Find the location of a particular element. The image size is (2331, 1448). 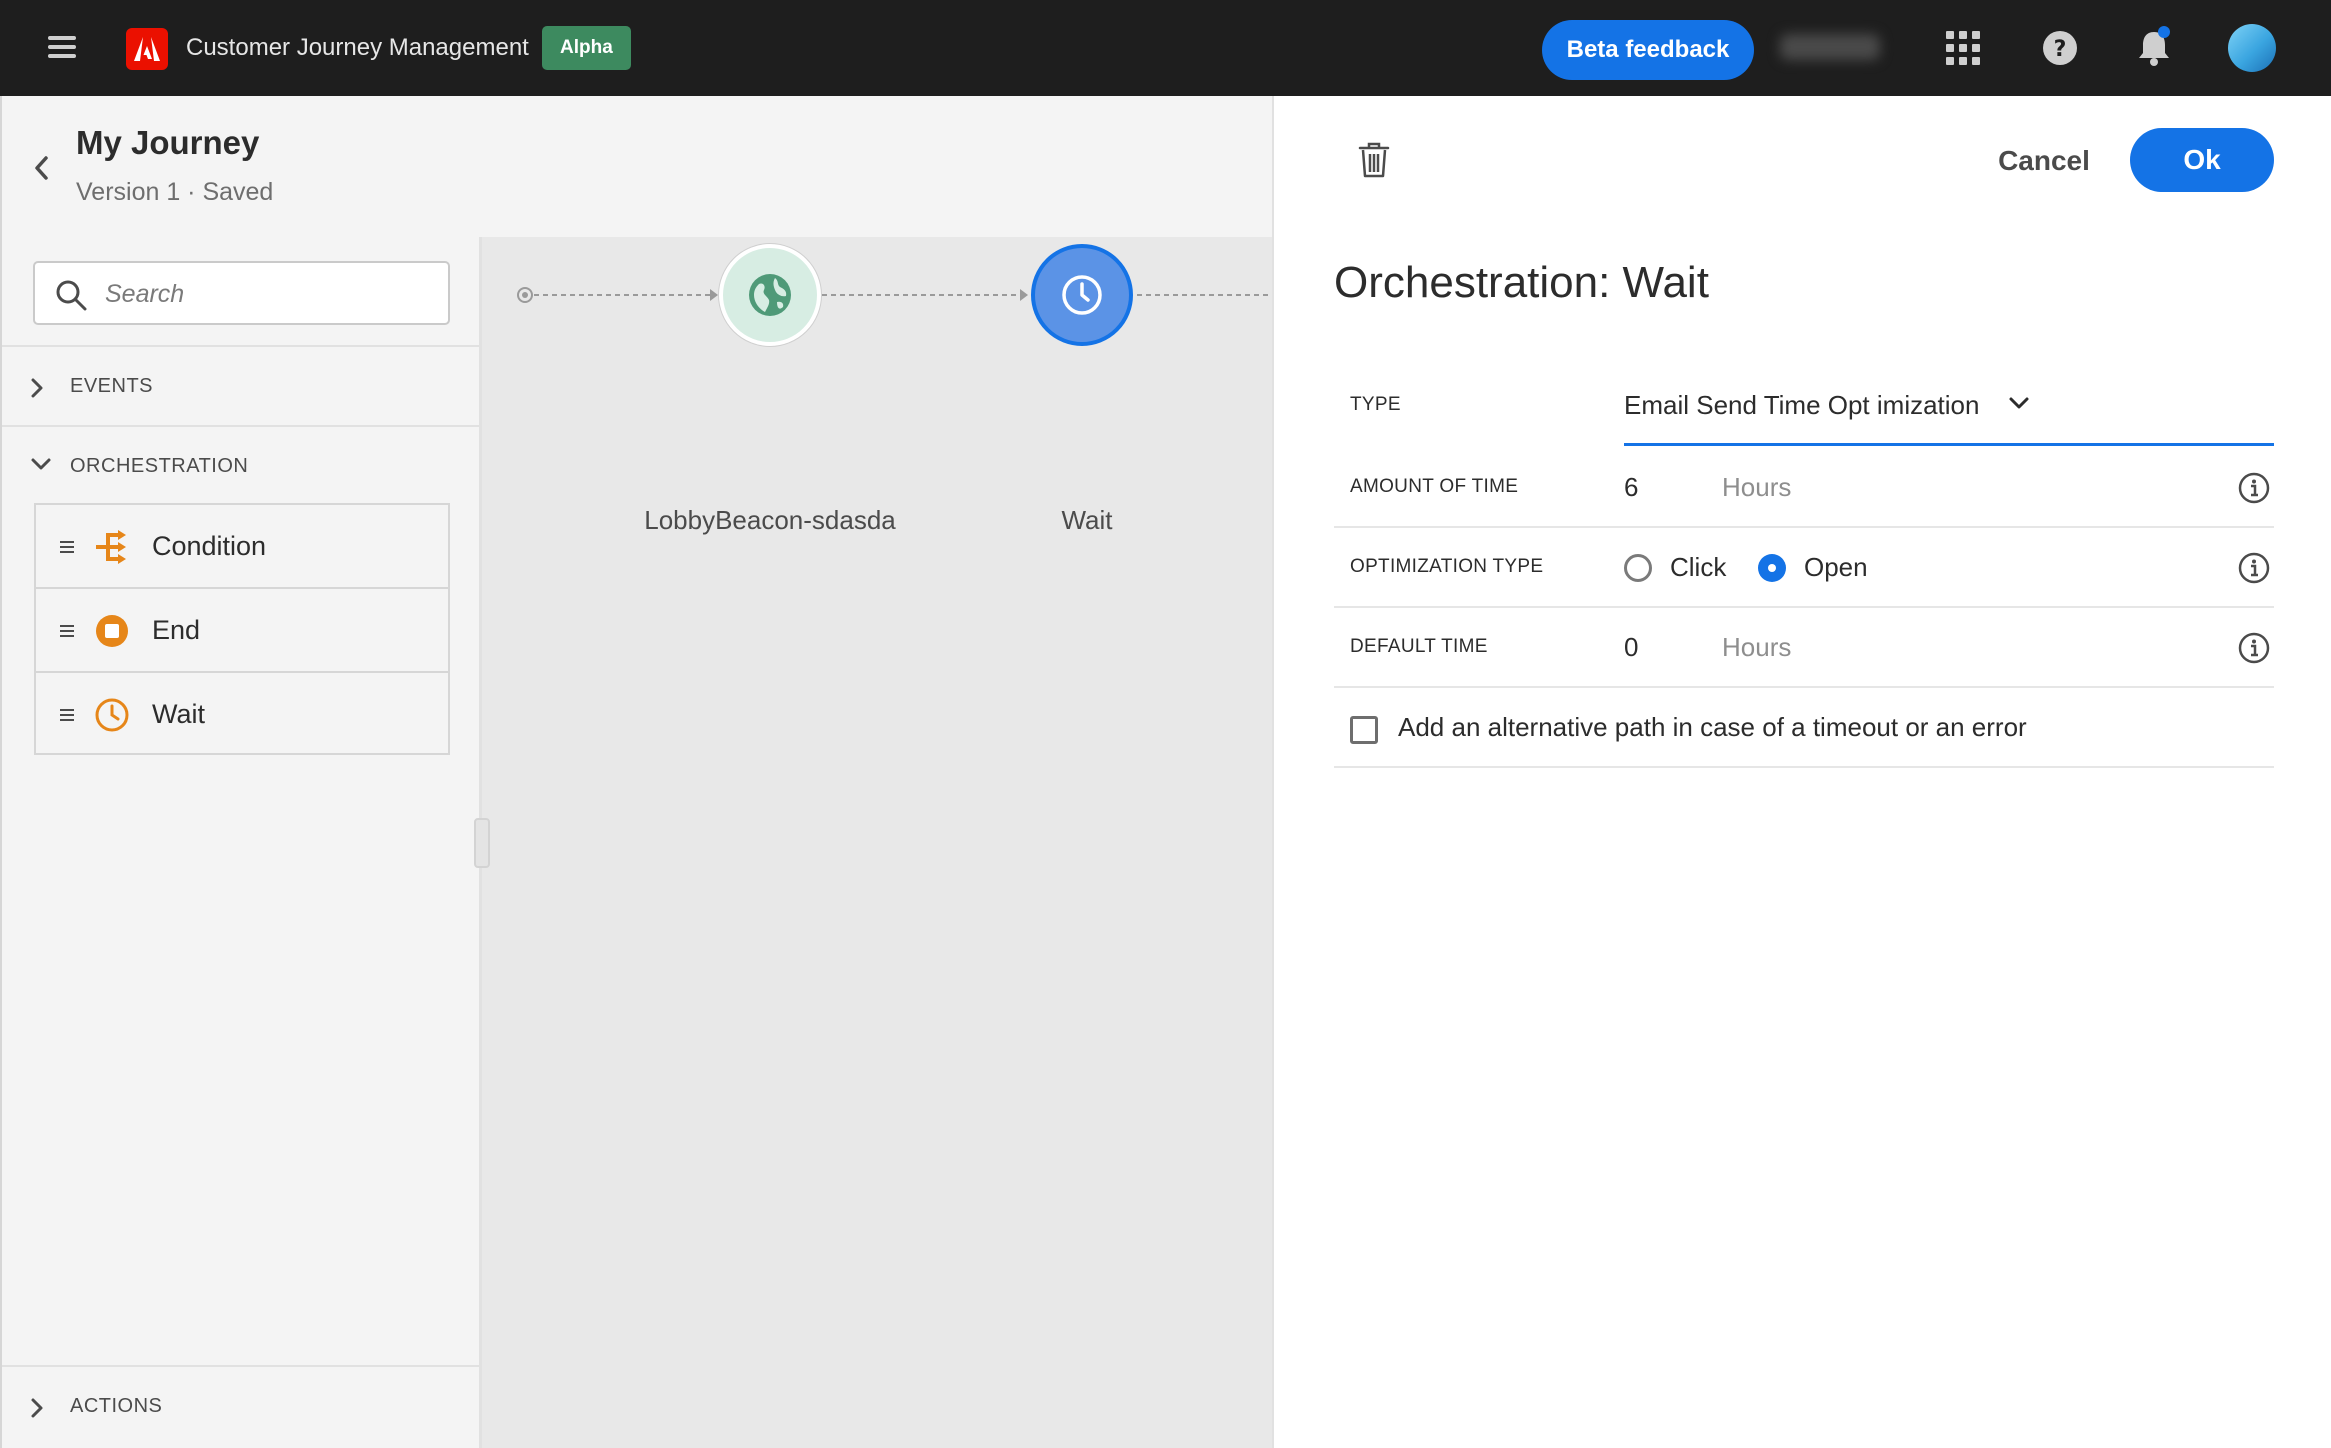

search-icon is located at coordinates (71, 295).